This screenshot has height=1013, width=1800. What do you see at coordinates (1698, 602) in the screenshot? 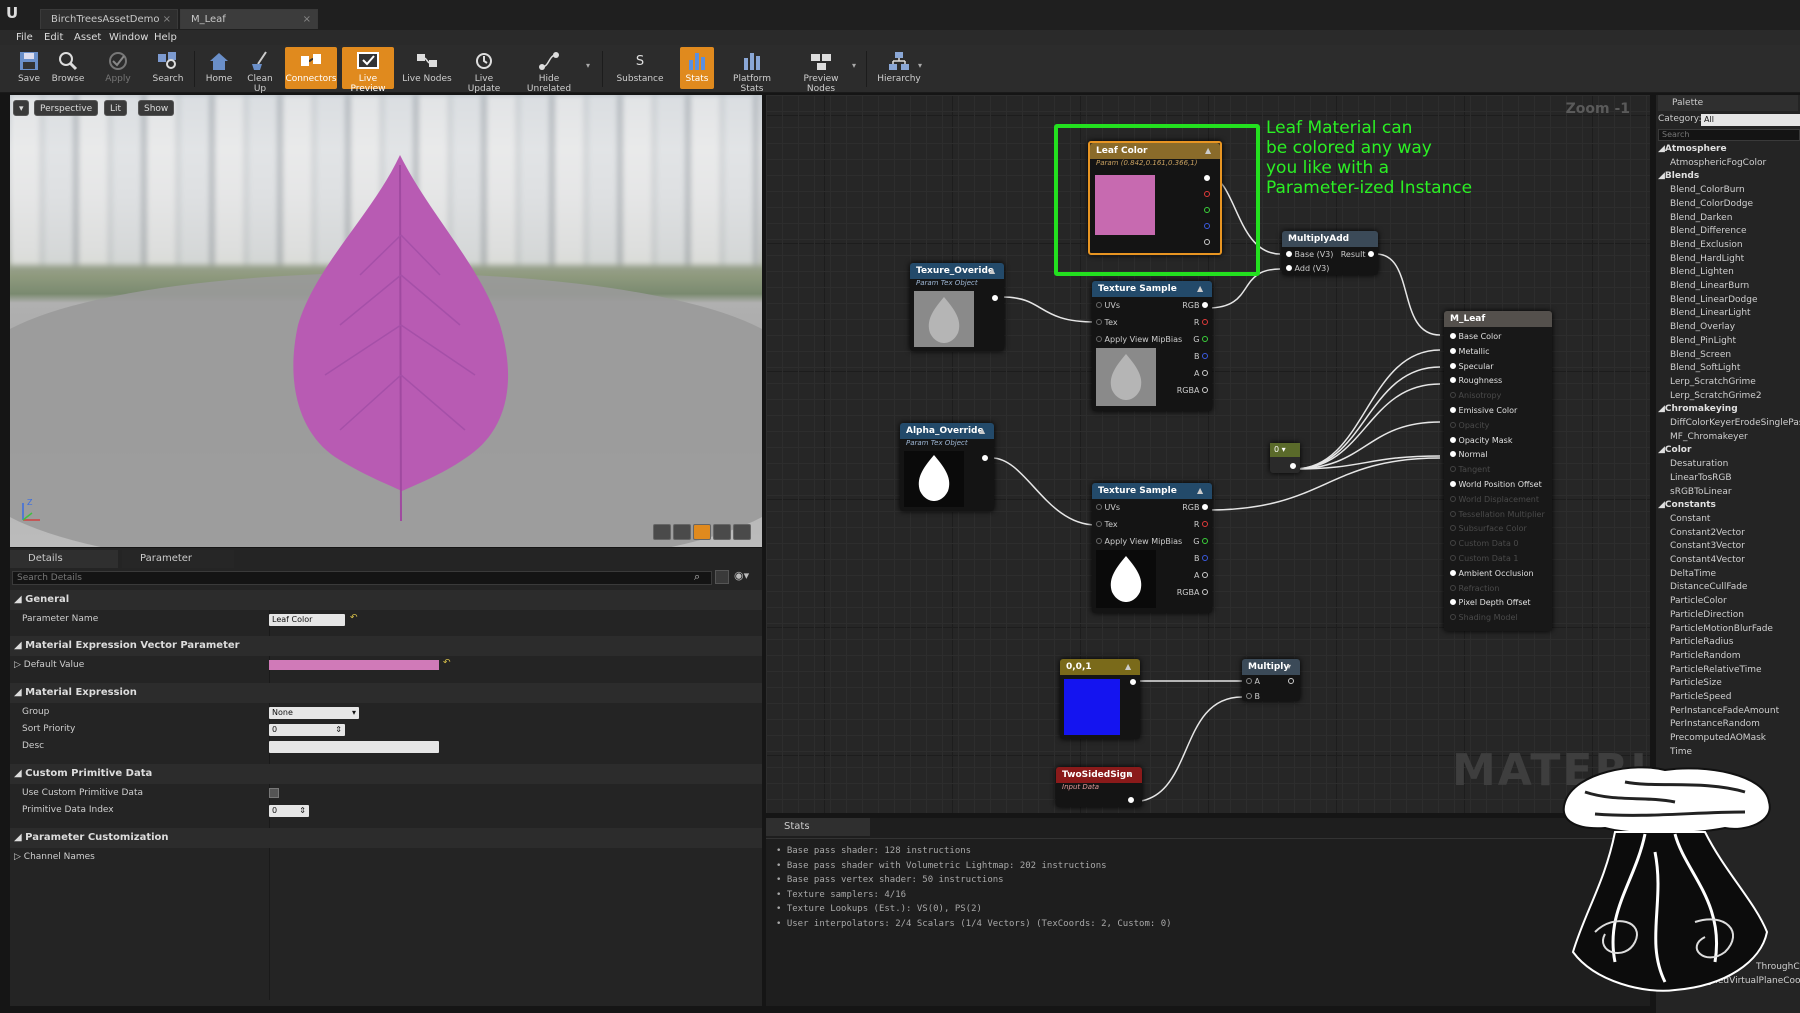
I see `palette-item: ParticleColor` at bounding box center [1698, 602].